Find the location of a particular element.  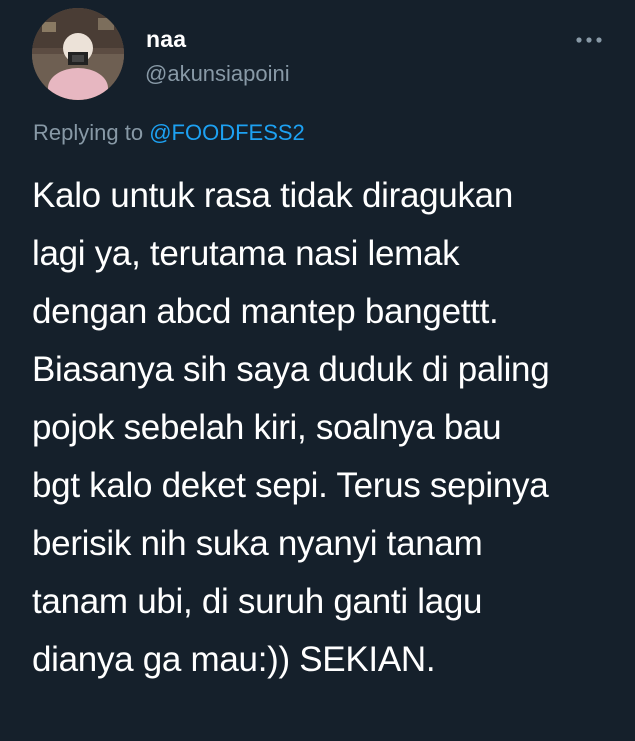

display-name: naa is located at coordinates (166, 39).